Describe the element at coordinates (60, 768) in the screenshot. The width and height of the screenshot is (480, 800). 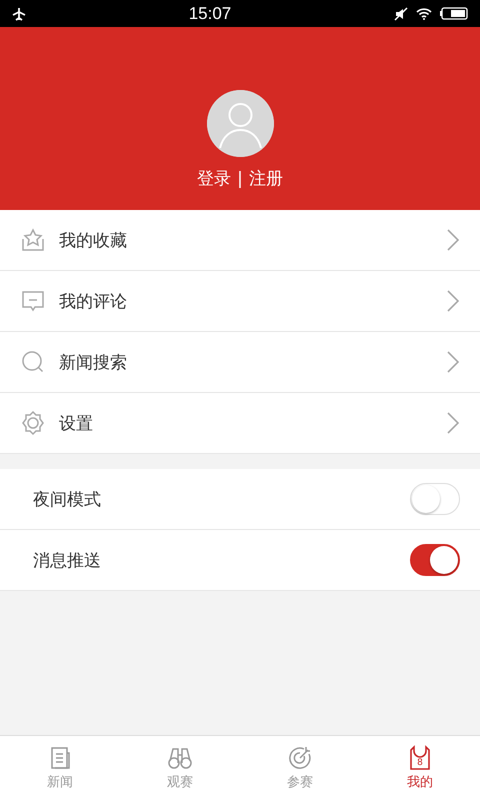
I see `tab-button: 新闻` at that location.